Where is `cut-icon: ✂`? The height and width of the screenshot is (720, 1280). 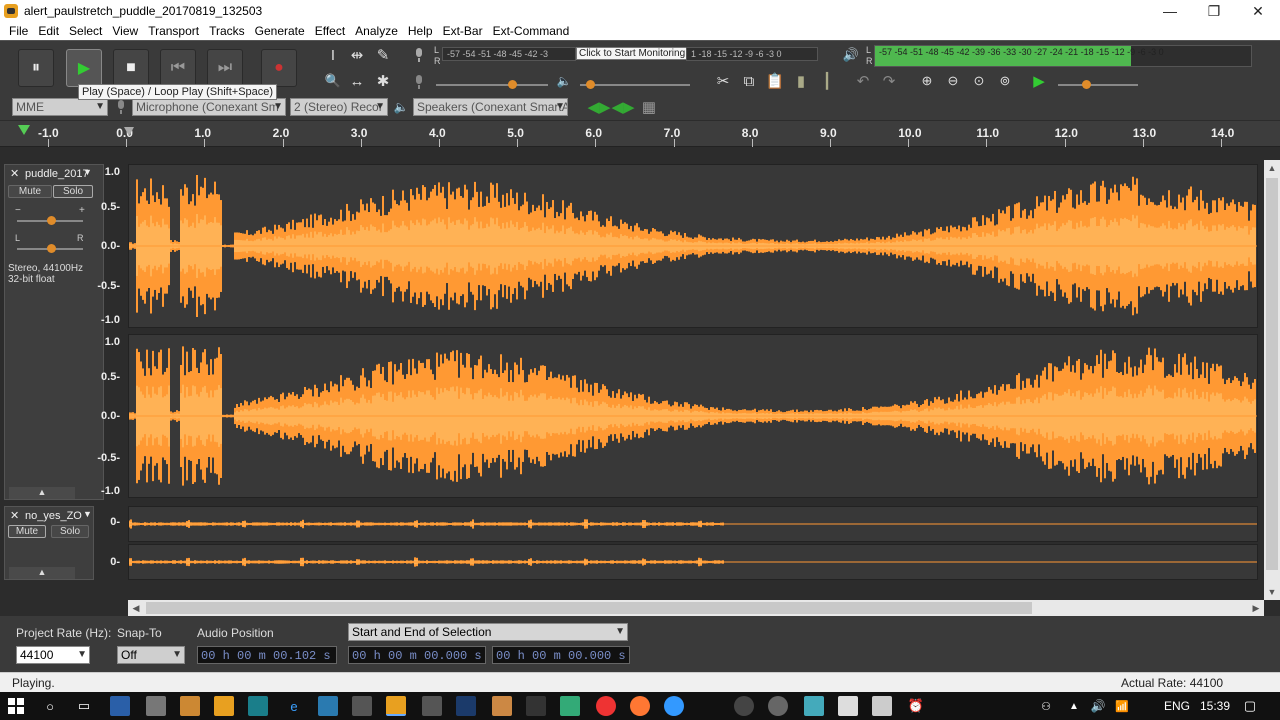 cut-icon: ✂ is located at coordinates (723, 81).